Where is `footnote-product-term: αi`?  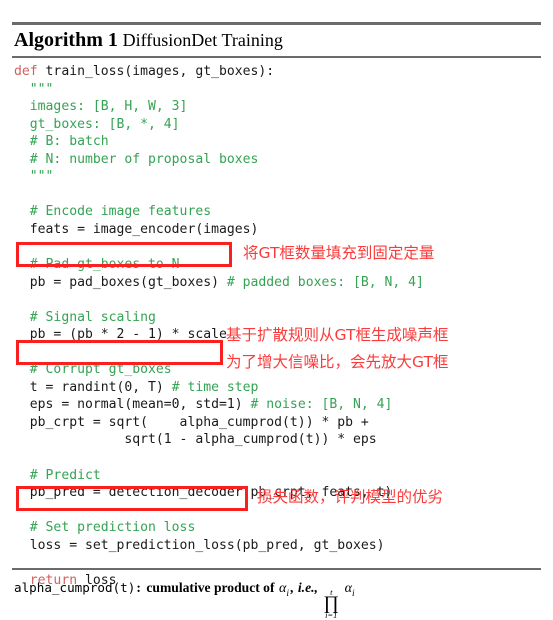
footnote-product-term: αi is located at coordinates (349, 590).